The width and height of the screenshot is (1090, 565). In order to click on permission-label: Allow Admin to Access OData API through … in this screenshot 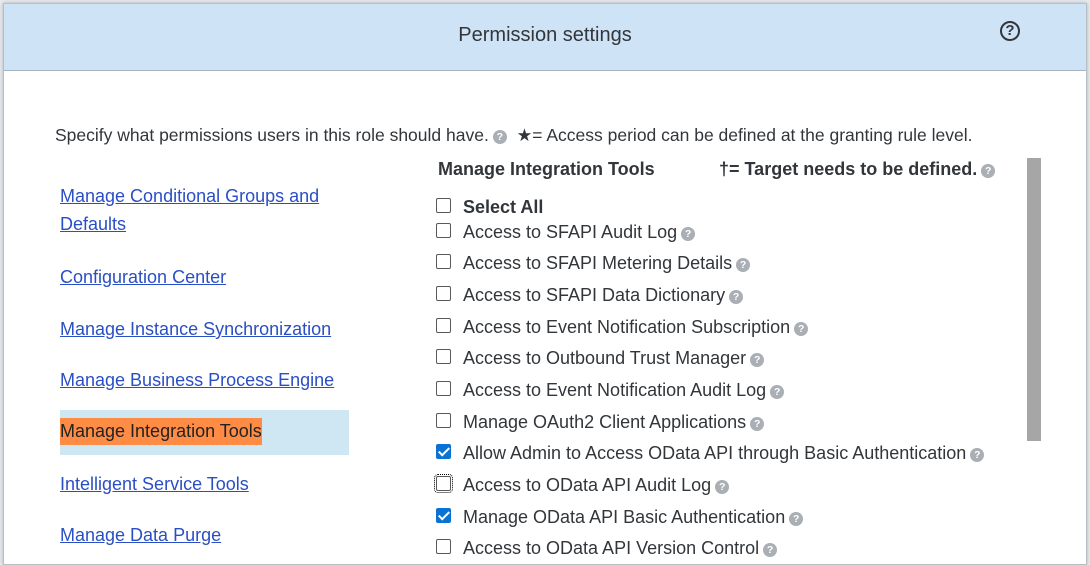, I will do `click(715, 453)`.